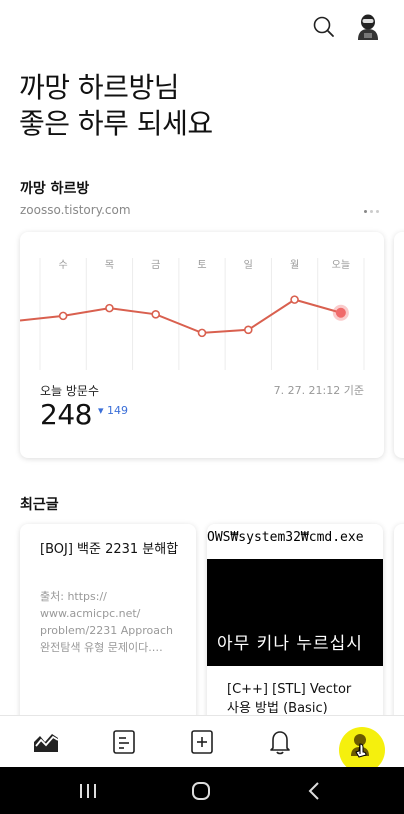 The image size is (404, 814). What do you see at coordinates (181, 316) in the screenshot?
I see `visit-series-line` at bounding box center [181, 316].